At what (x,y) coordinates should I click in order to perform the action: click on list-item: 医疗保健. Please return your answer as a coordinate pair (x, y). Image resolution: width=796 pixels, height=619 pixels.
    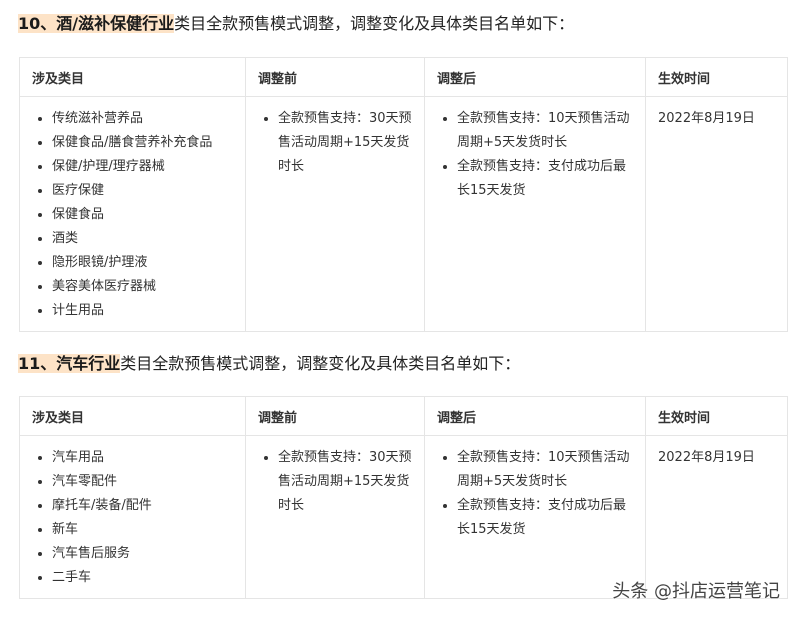
    Looking at the image, I should click on (142, 191).